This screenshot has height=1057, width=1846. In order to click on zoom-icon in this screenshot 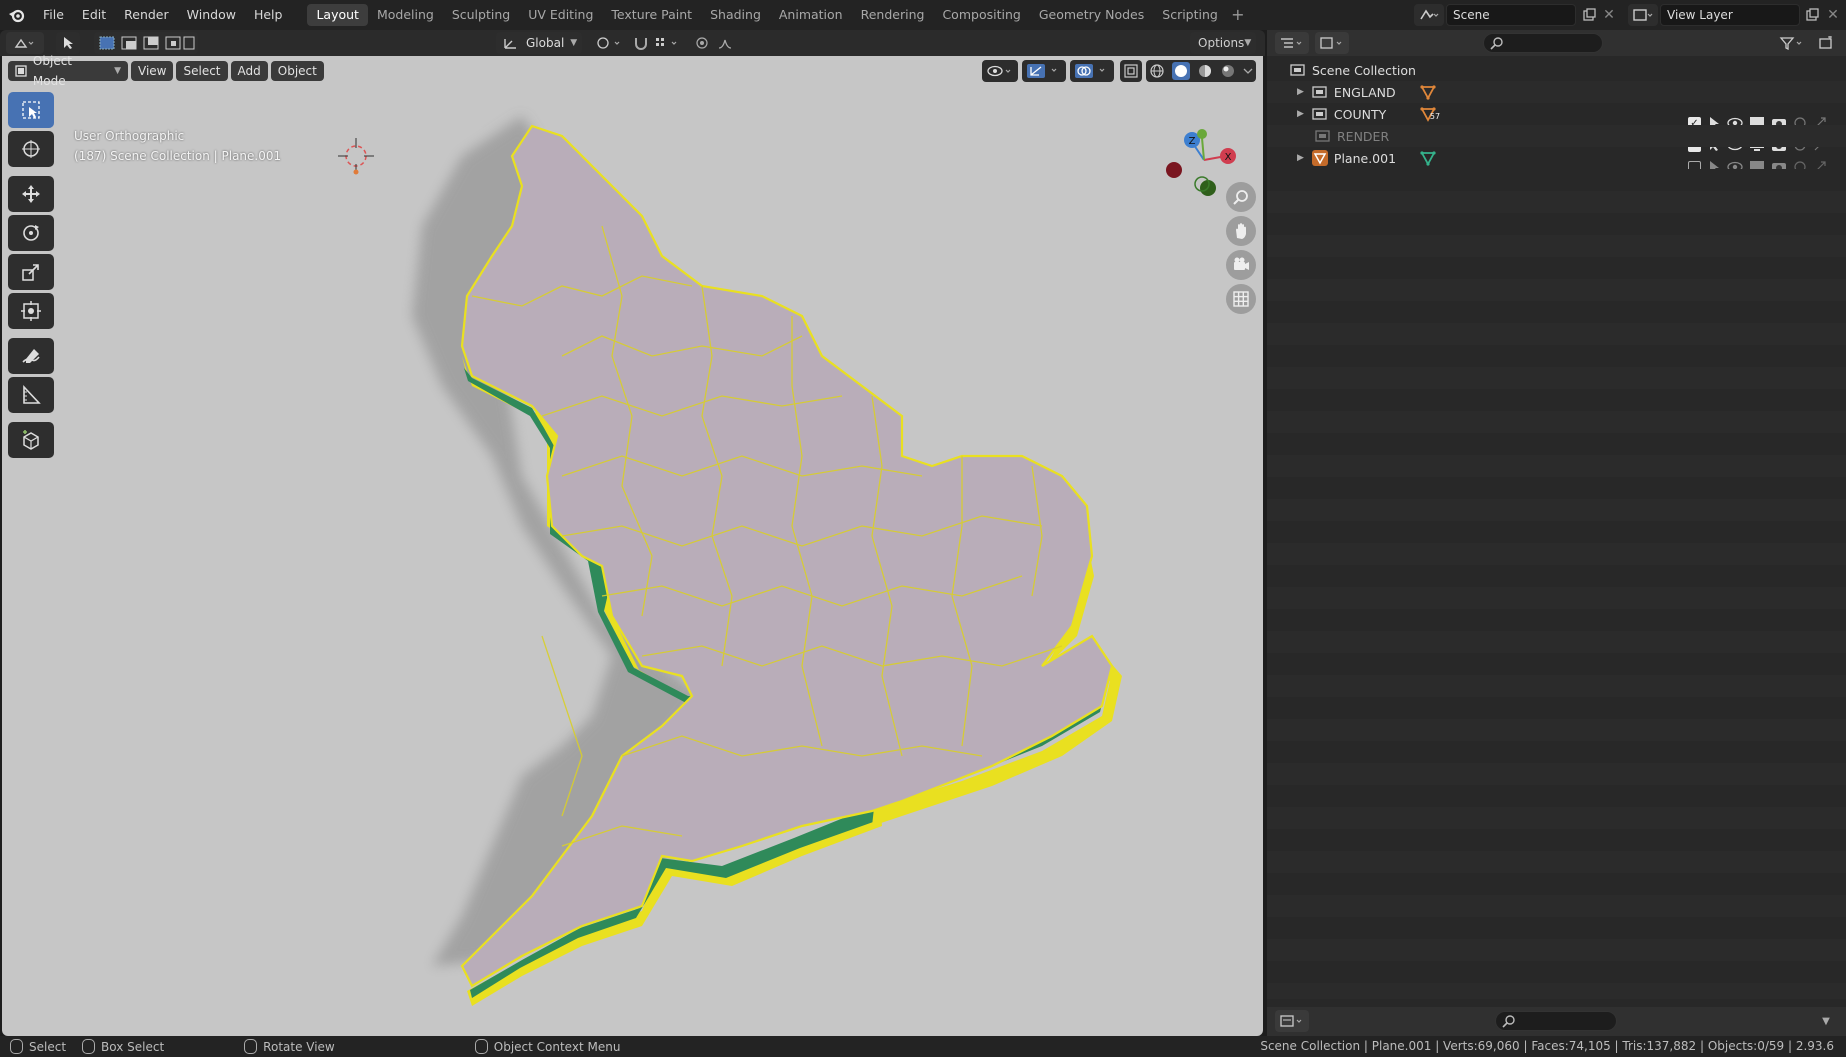, I will do `click(1241, 197)`.